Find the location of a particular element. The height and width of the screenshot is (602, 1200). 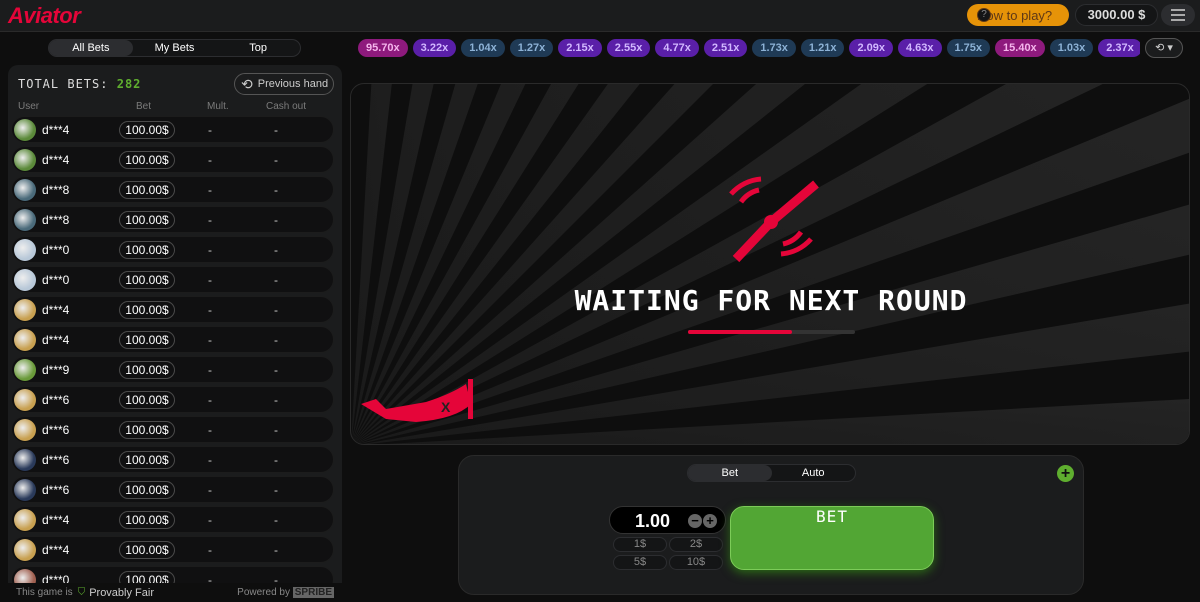

bet-row: d***6 100.00$ - - is located at coordinates (172, 429).